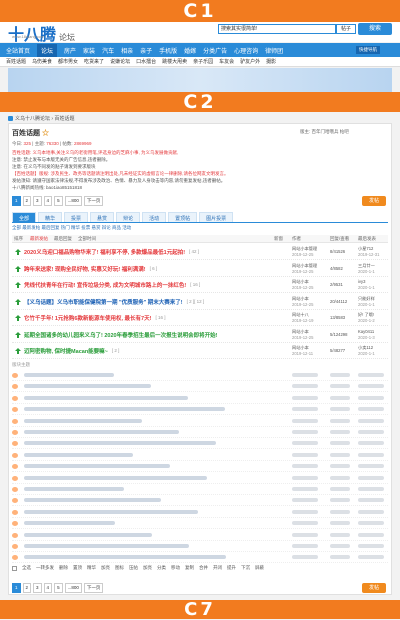 This screenshot has width=400, height=620. Describe the element at coordinates (374, 201) in the screenshot. I see `new-post-button: 发帖` at that location.